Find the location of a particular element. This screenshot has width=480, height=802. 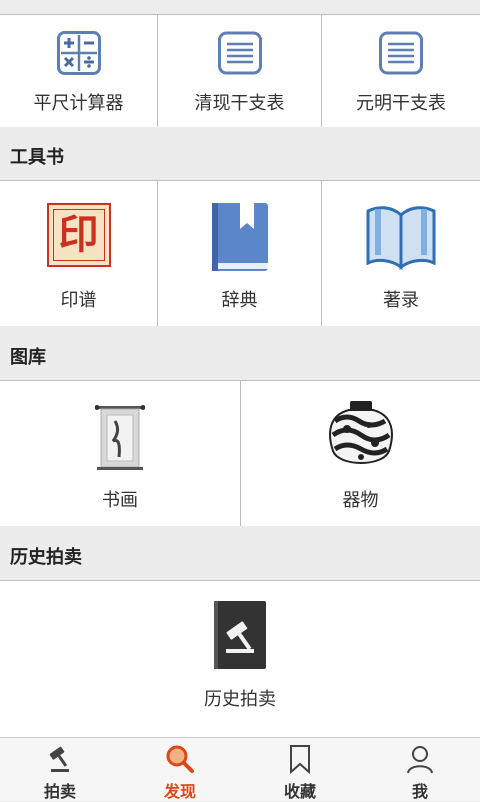

nav-tab-discover: 发现 is located at coordinates (180, 769).